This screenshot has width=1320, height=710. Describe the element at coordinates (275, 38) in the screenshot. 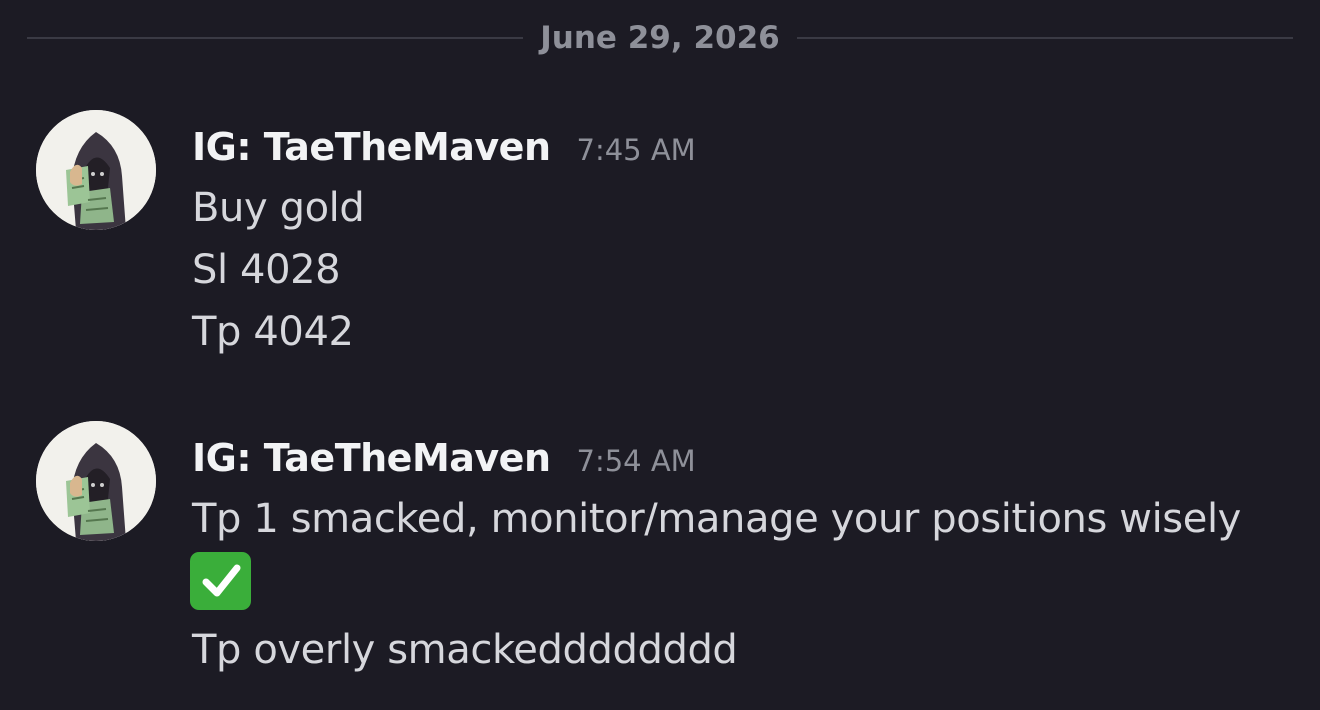

I see `date-divider-line-left` at that location.